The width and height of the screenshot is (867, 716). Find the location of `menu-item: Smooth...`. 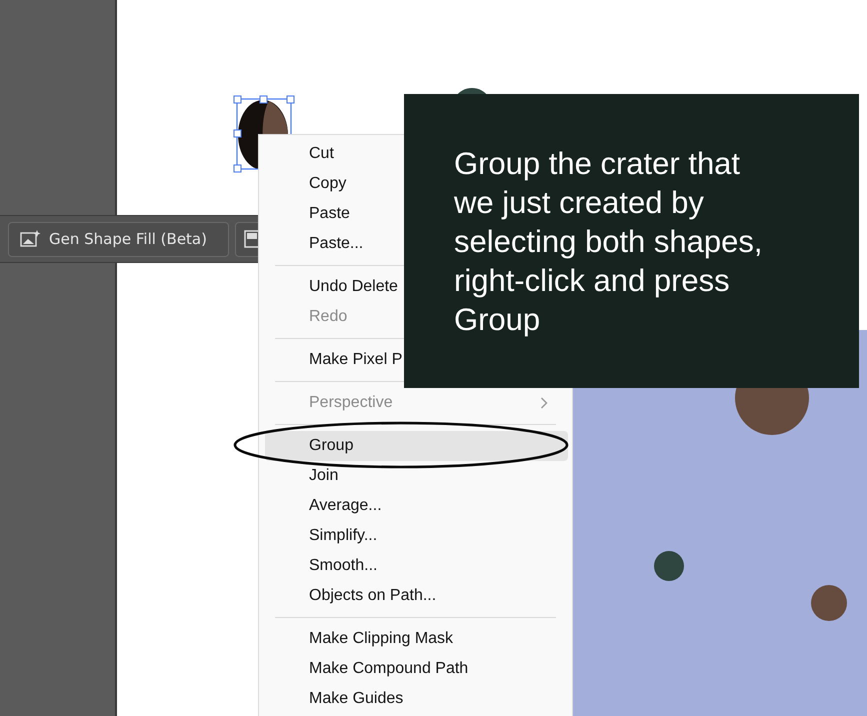

menu-item: Smooth... is located at coordinates (416, 566).